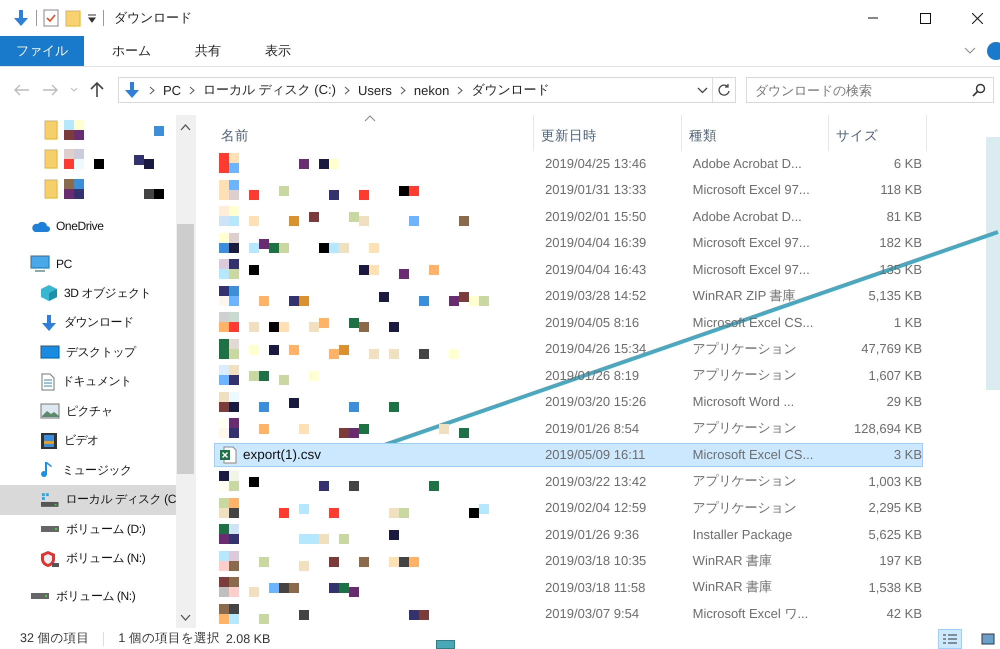  I want to click on dropdown-icon, so click(92, 18).